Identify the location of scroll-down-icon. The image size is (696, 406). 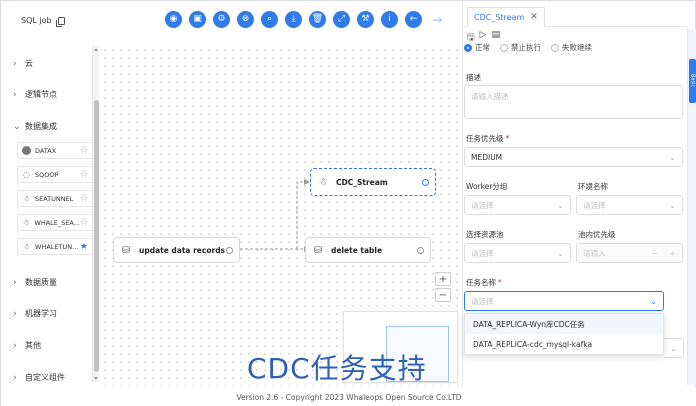
(96, 378).